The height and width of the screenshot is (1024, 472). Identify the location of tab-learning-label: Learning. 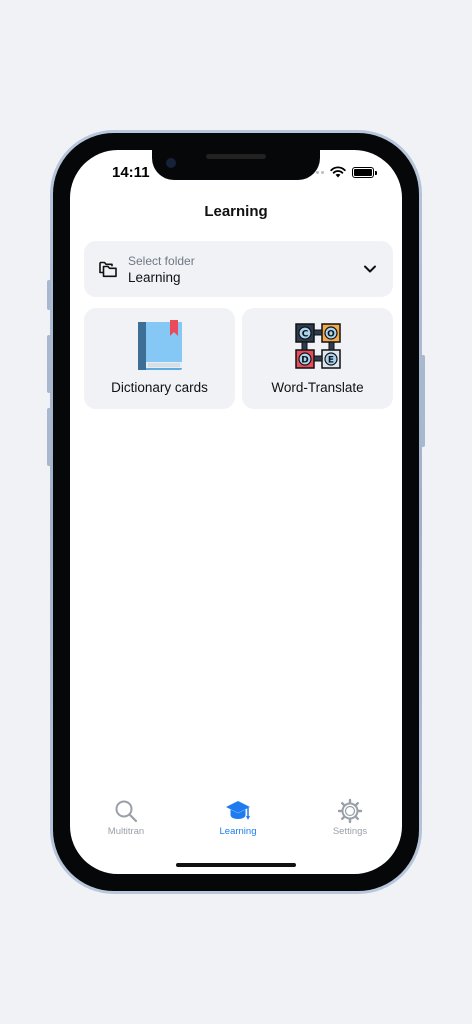
(238, 831).